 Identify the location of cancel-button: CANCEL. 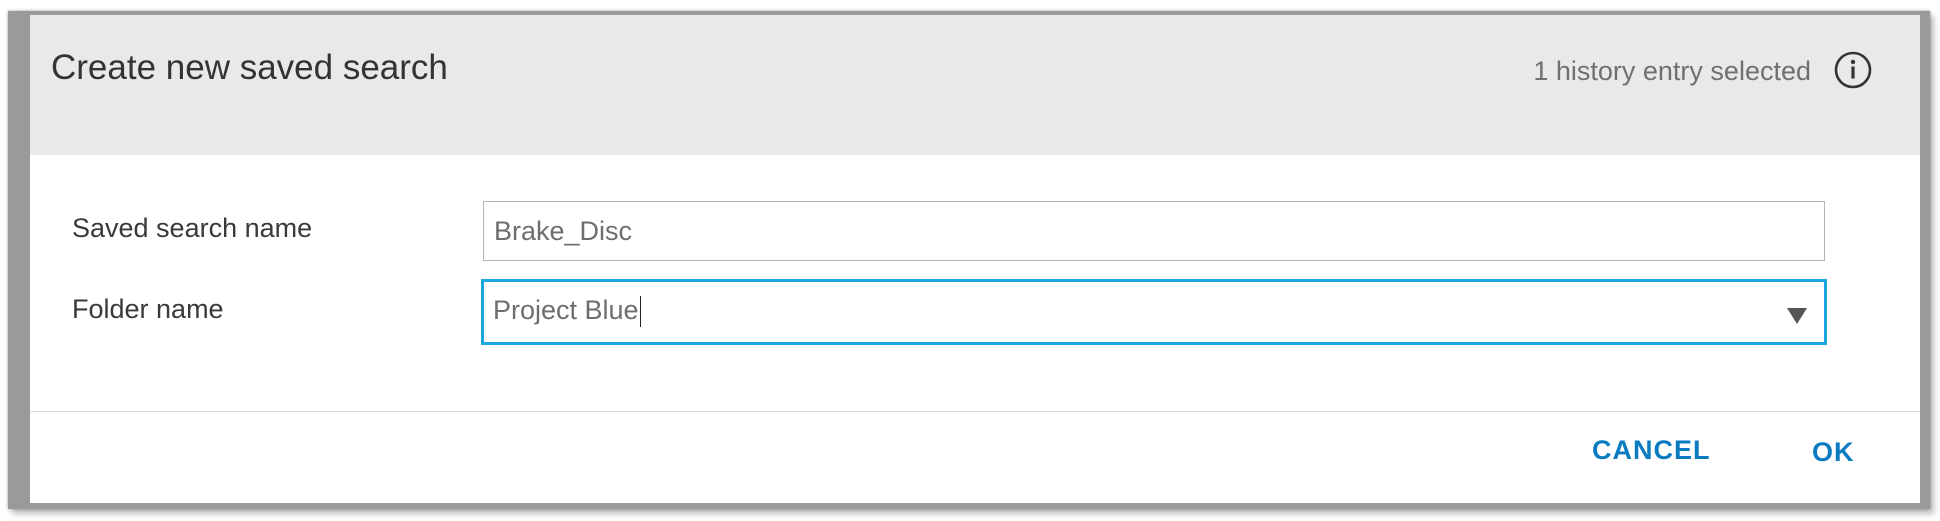
(1651, 450).